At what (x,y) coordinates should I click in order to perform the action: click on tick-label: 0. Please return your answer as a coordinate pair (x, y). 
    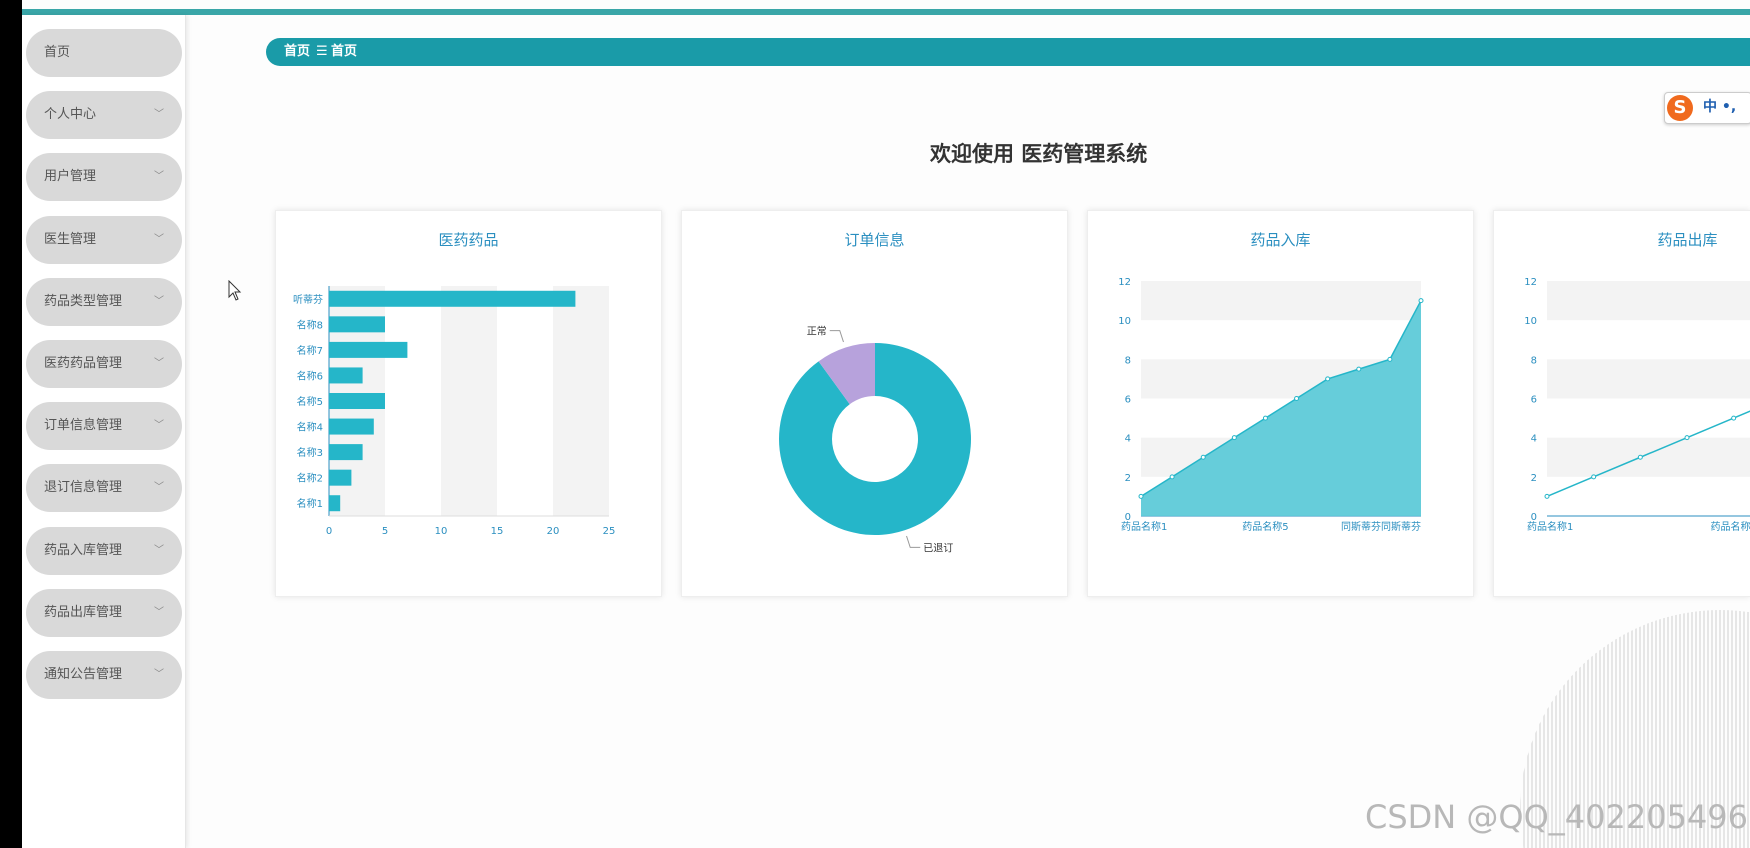
    Looking at the image, I should click on (329, 531).